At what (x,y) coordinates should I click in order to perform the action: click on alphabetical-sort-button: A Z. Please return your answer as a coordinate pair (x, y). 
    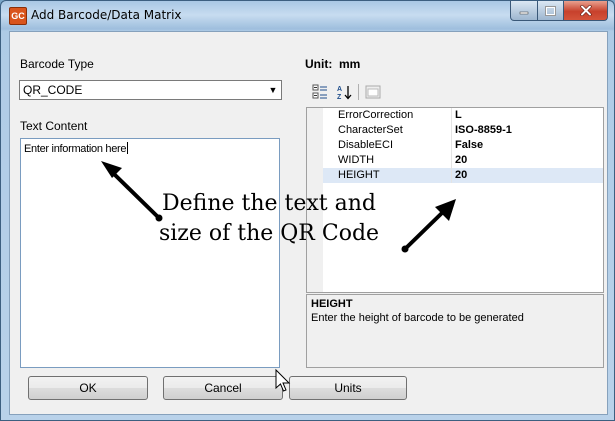
    Looking at the image, I should click on (344, 92).